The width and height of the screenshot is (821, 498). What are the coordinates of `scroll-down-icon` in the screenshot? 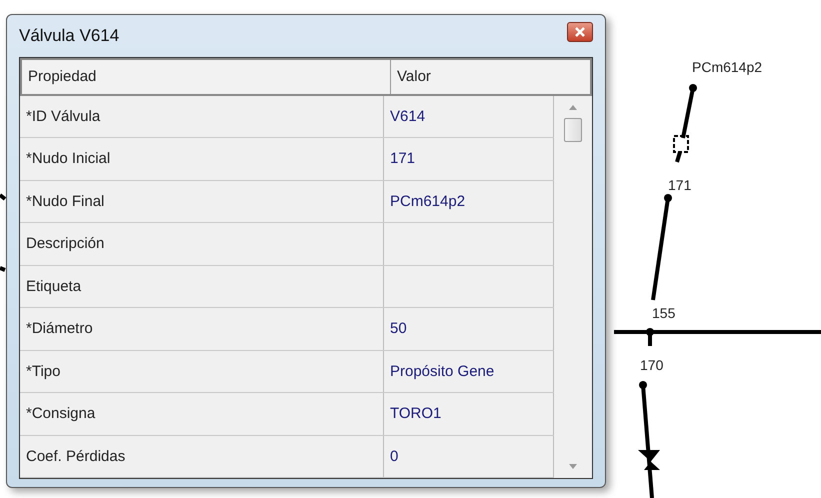 It's located at (573, 467).